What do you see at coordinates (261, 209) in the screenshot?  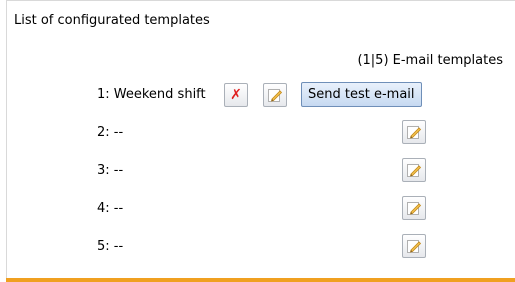 I see `template-row-4: 4: --` at bounding box center [261, 209].